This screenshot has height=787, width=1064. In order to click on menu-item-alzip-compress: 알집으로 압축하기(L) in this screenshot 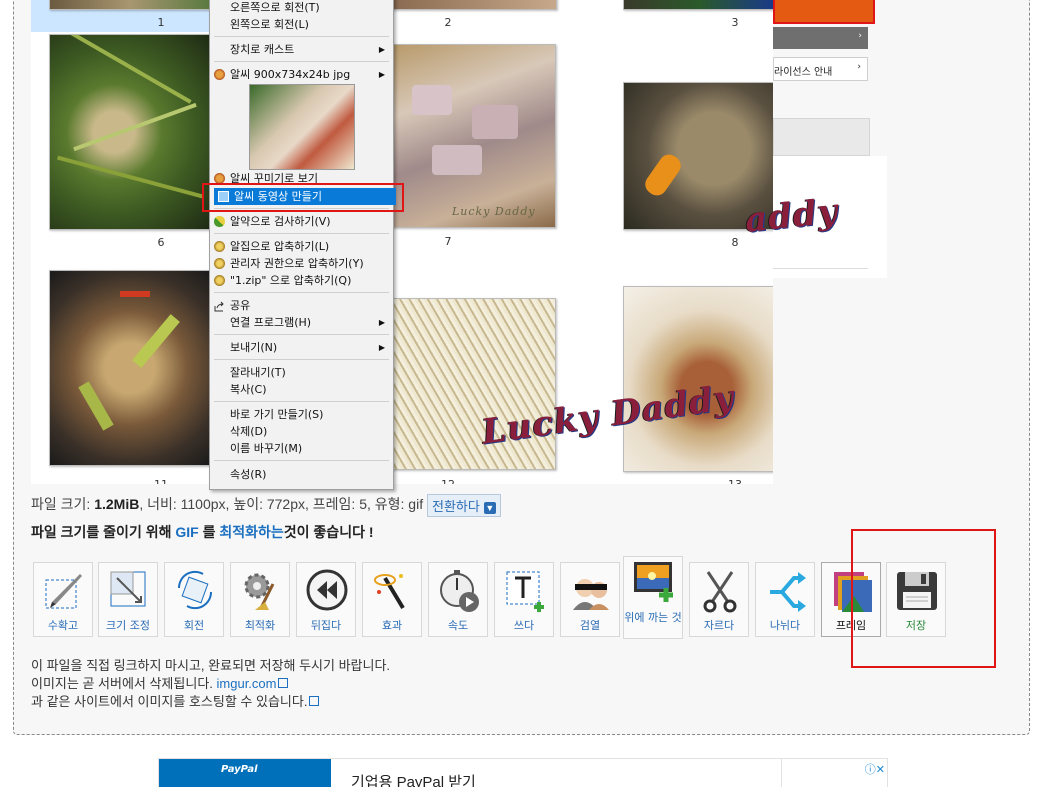, I will do `click(301, 246)`.